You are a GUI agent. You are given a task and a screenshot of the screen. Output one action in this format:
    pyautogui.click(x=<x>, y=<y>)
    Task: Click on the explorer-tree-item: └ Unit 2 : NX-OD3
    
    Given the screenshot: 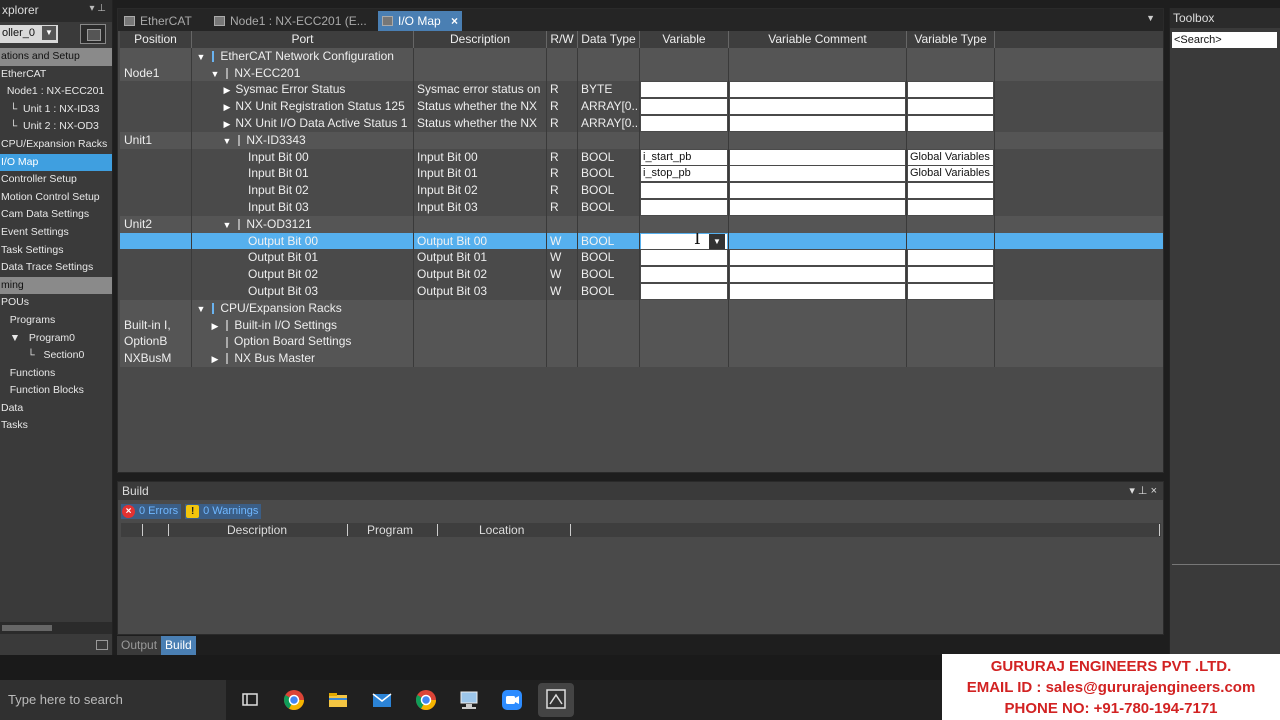 What is the action you would take?
    pyautogui.click(x=56, y=127)
    